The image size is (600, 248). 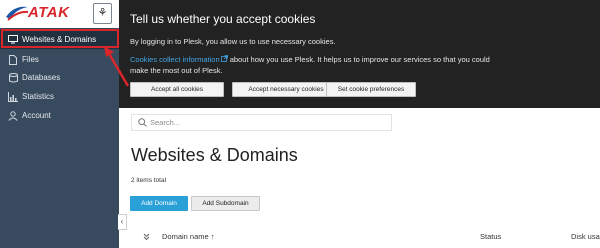 I want to click on add-domain-button: Add Domain, so click(x=159, y=203).